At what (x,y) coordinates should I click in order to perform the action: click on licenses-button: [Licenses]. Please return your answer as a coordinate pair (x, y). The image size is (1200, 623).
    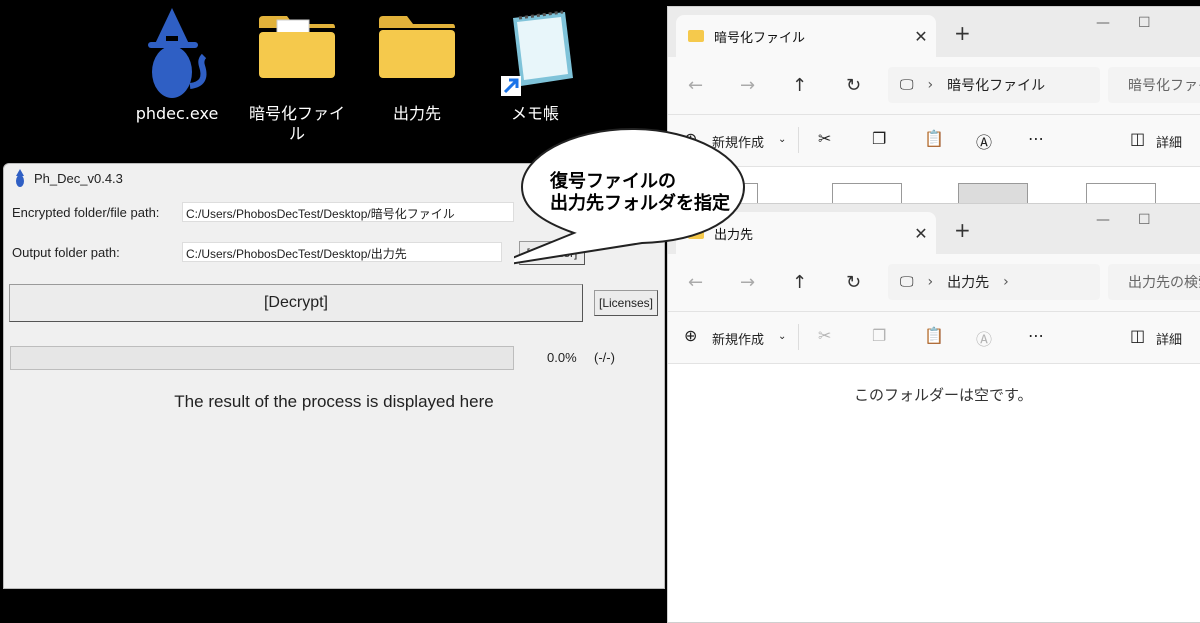
    Looking at the image, I should click on (626, 303).